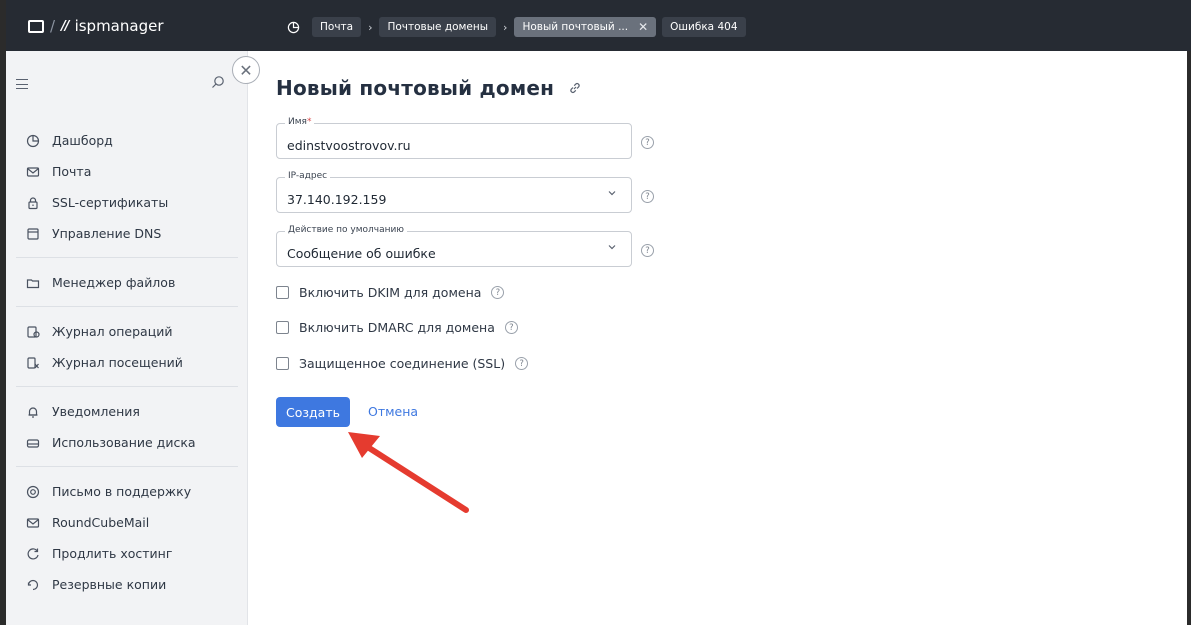  I want to click on breadcrumb-item-new-mail-domain: Новый почтовый ... ✕, so click(585, 27).